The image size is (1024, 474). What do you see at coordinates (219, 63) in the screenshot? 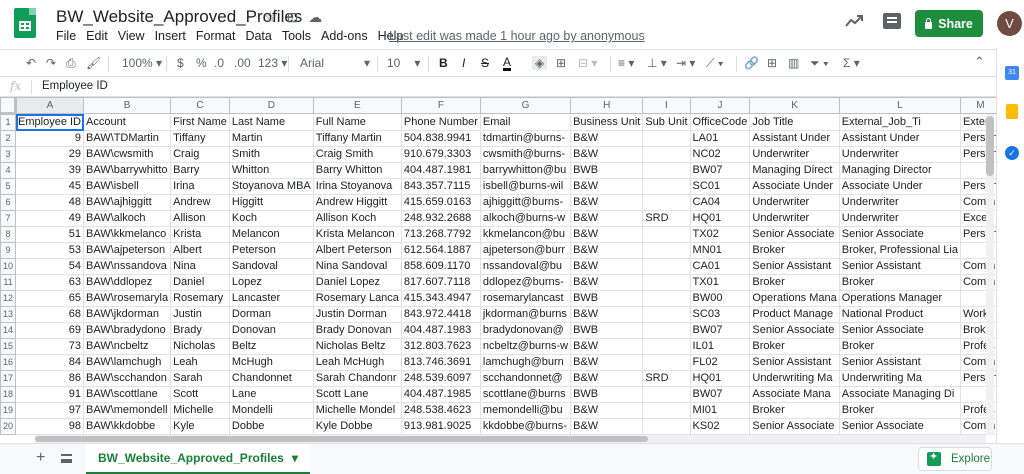
I see `decrease-decimal-button: .0` at bounding box center [219, 63].